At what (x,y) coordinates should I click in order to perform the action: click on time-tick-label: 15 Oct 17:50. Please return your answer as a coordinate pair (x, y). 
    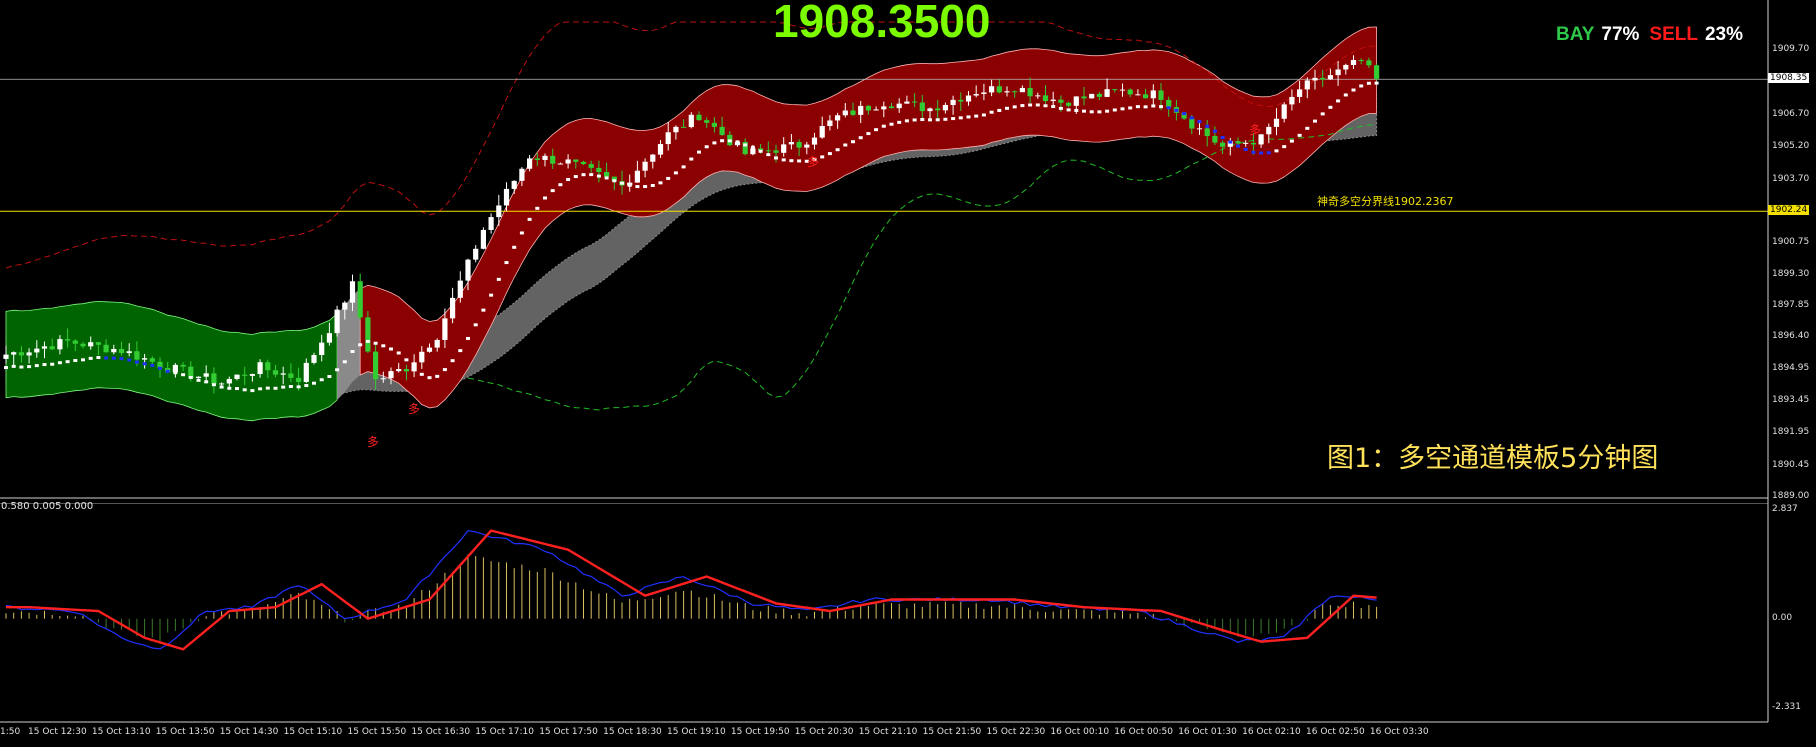
    Looking at the image, I should click on (568, 732).